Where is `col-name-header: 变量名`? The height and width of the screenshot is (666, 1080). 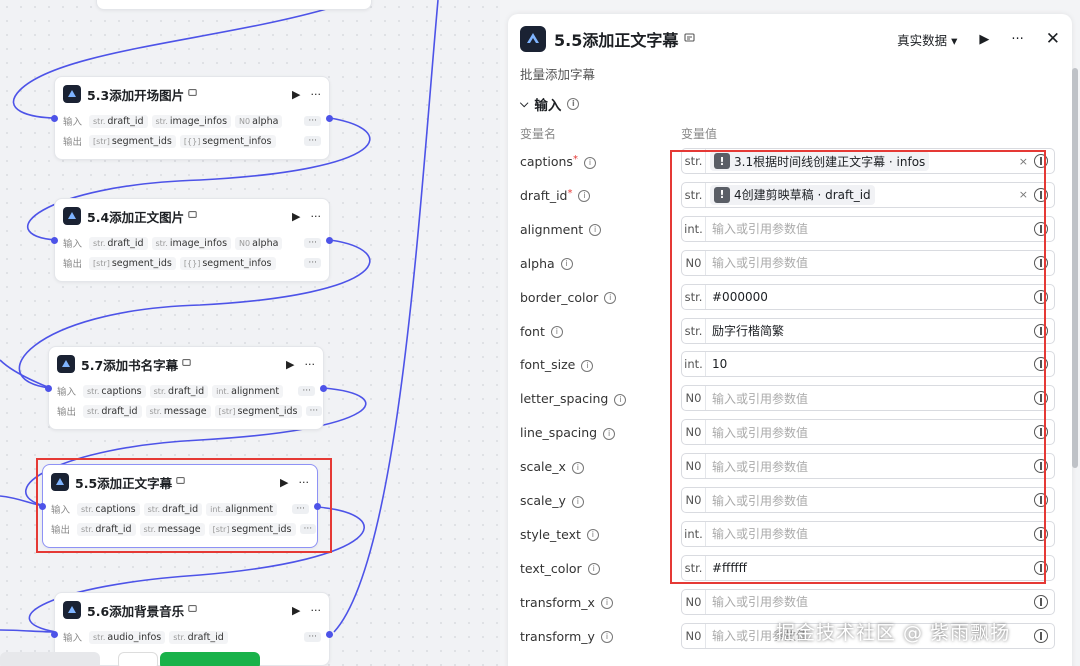
col-name-header: 变量名 is located at coordinates (538, 134).